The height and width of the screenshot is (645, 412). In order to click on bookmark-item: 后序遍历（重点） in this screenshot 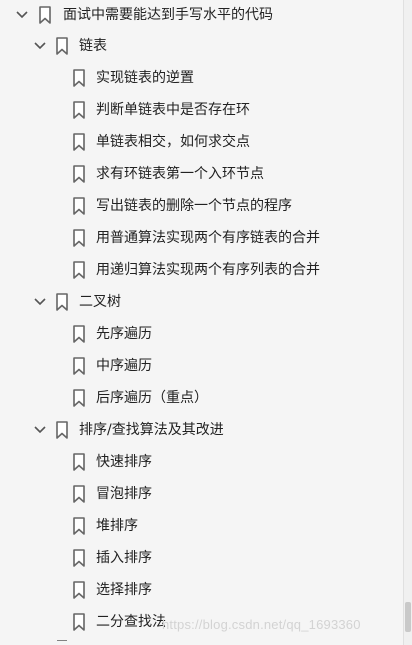, I will do `click(206, 398)`.